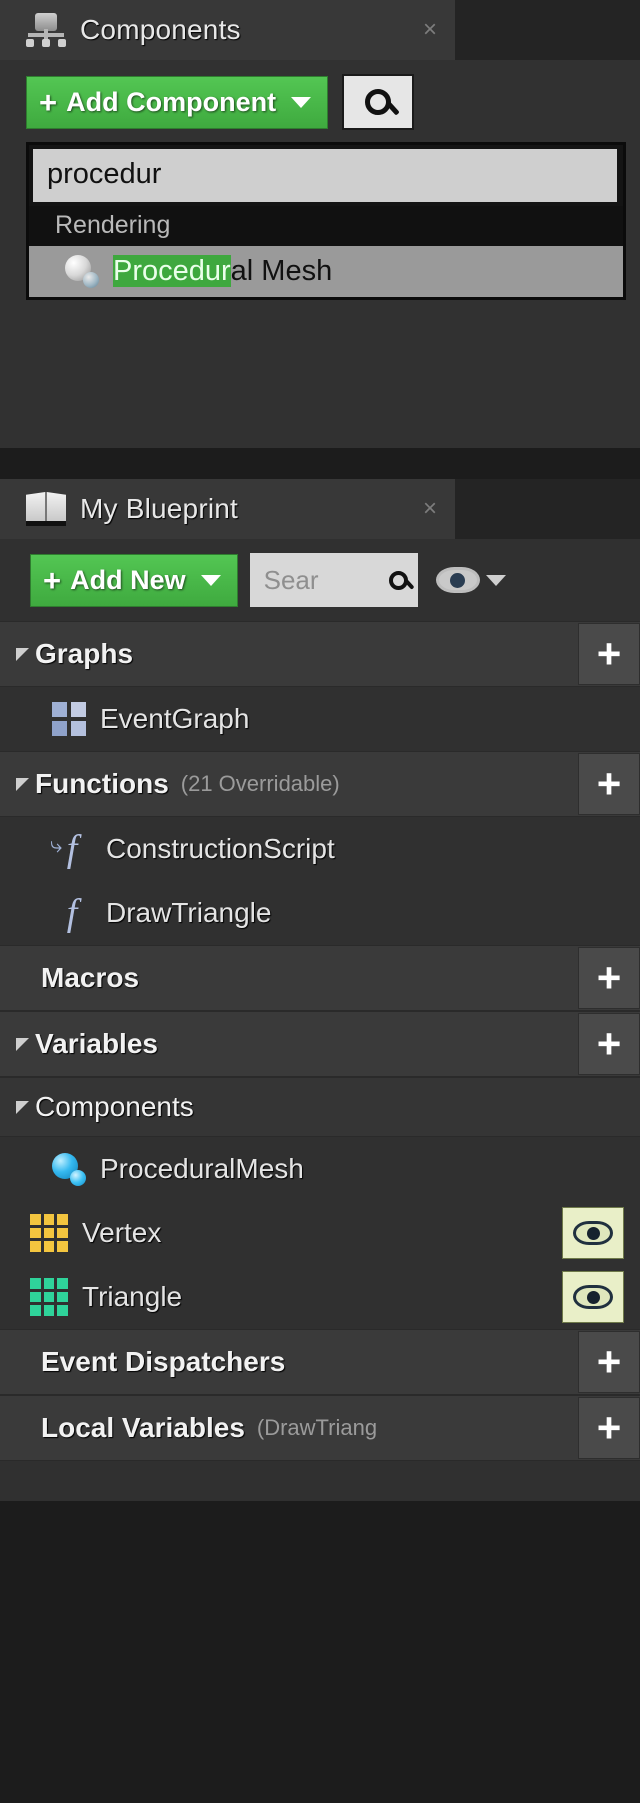  I want to click on section-header-event-dispatchers: Event Dispatchers +, so click(320, 1362).